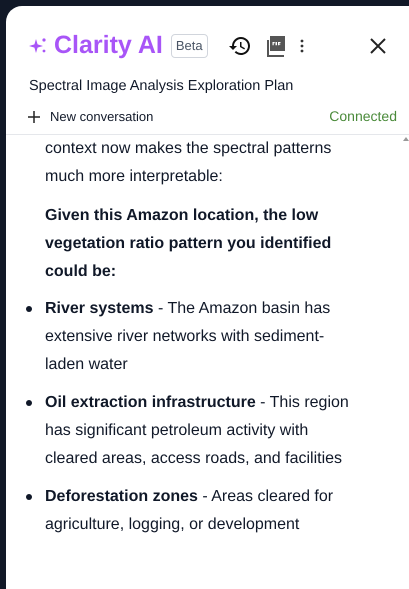 This screenshot has height=589, width=409. What do you see at coordinates (108, 46) in the screenshot?
I see `app-title: Clarity AI` at bounding box center [108, 46].